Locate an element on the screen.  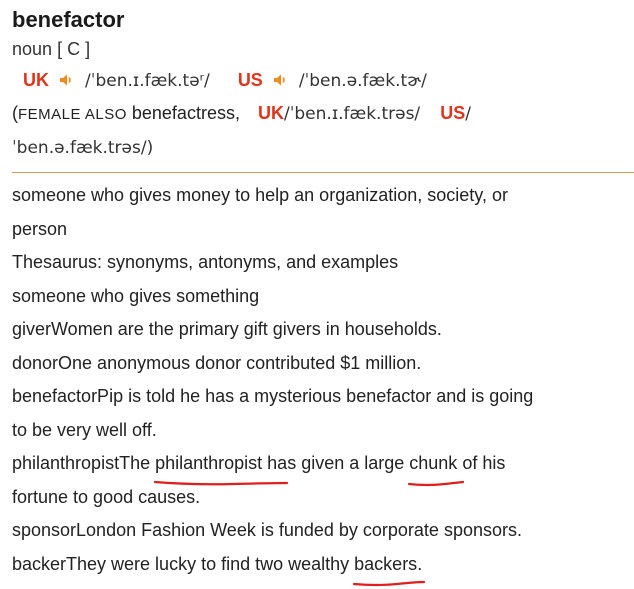
female-us-label: US is located at coordinates (453, 113).